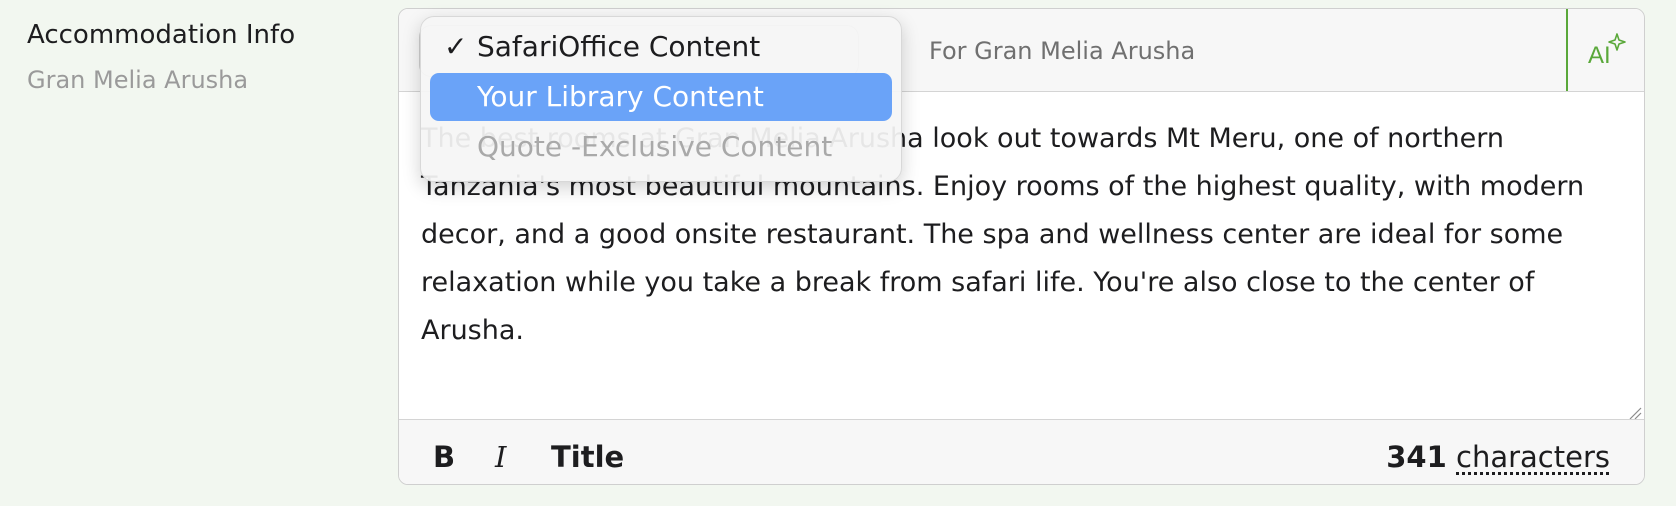 The width and height of the screenshot is (1676, 506). I want to click on dropdown-option-safarioffice: ✓ SafariOffice Content, so click(661, 47).